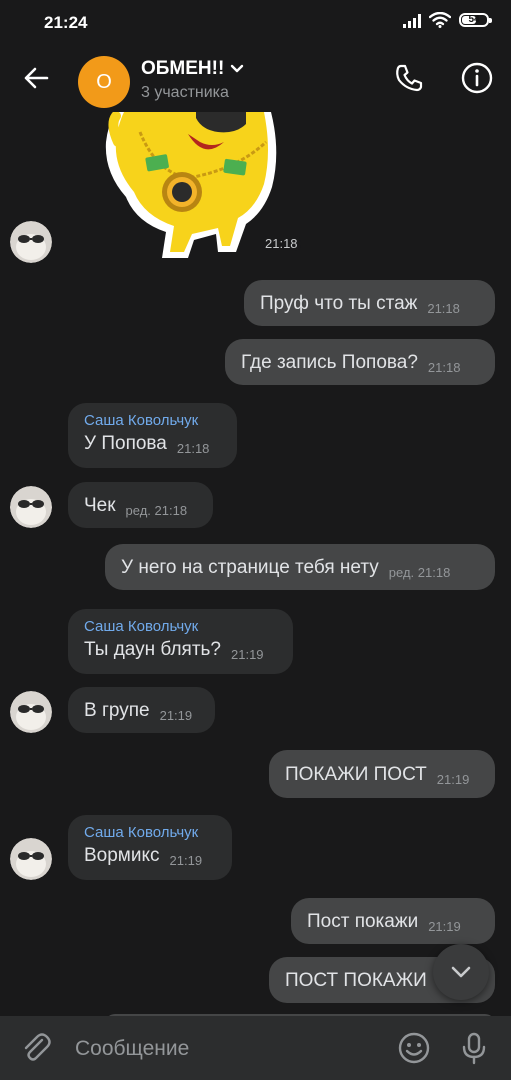  I want to click on message-text: У него на странице тебя нету, so click(250, 567).